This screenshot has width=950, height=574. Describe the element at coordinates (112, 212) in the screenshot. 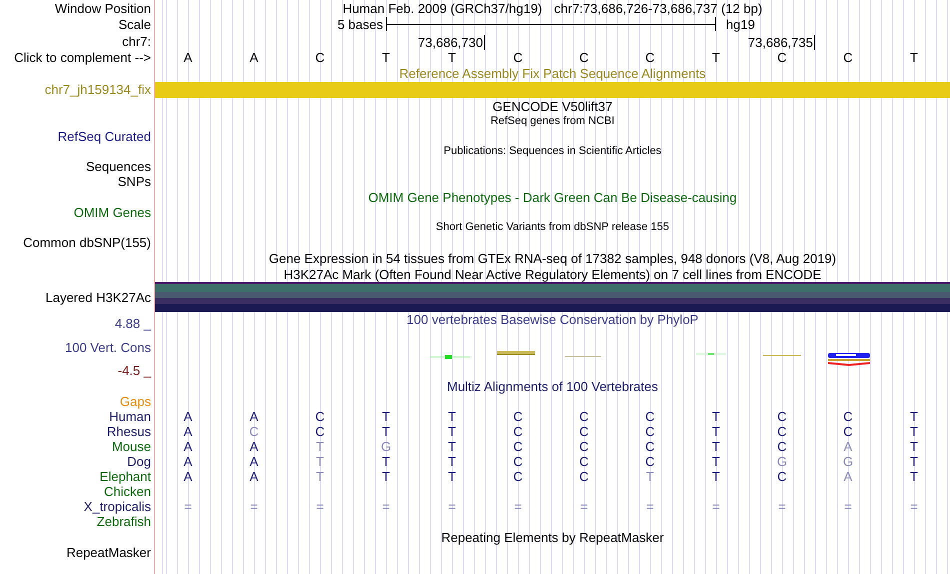

I see `track-label: OMIM Genes` at that location.